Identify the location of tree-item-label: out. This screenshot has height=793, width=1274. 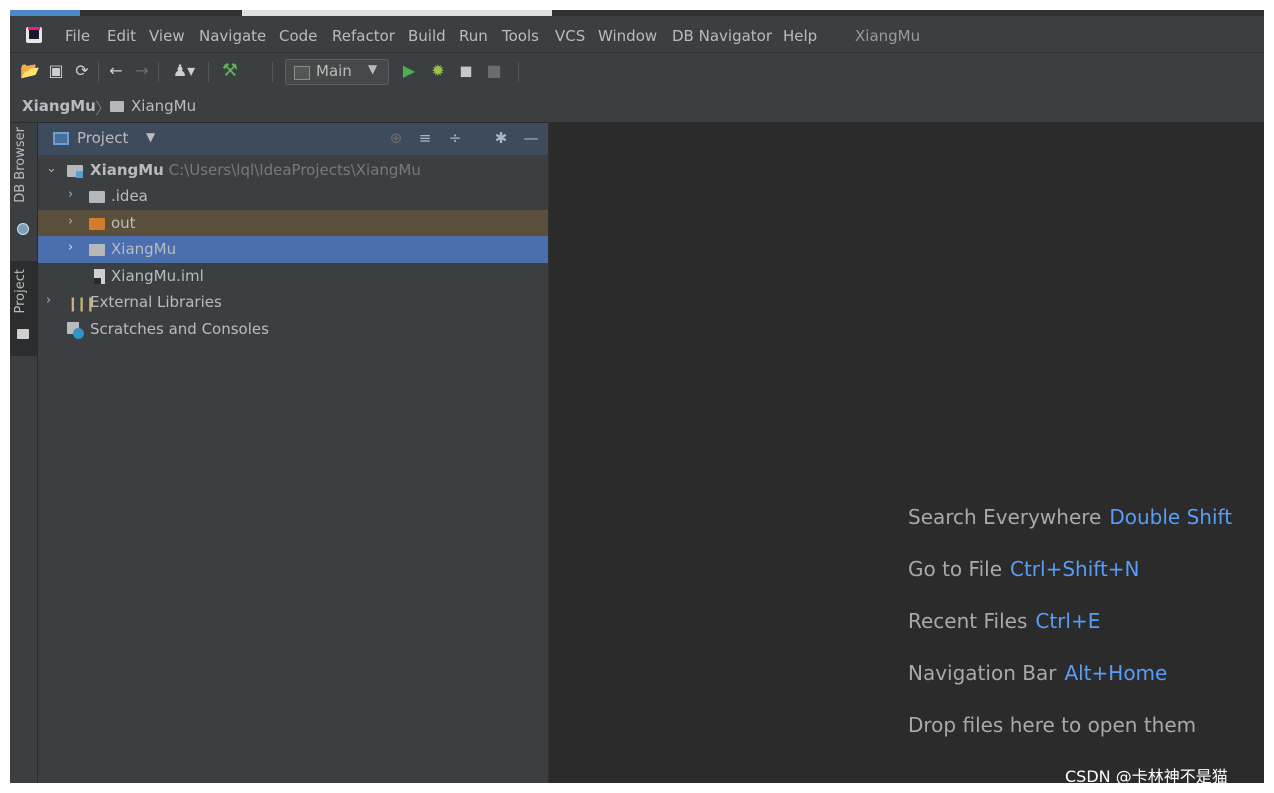
(123, 223).